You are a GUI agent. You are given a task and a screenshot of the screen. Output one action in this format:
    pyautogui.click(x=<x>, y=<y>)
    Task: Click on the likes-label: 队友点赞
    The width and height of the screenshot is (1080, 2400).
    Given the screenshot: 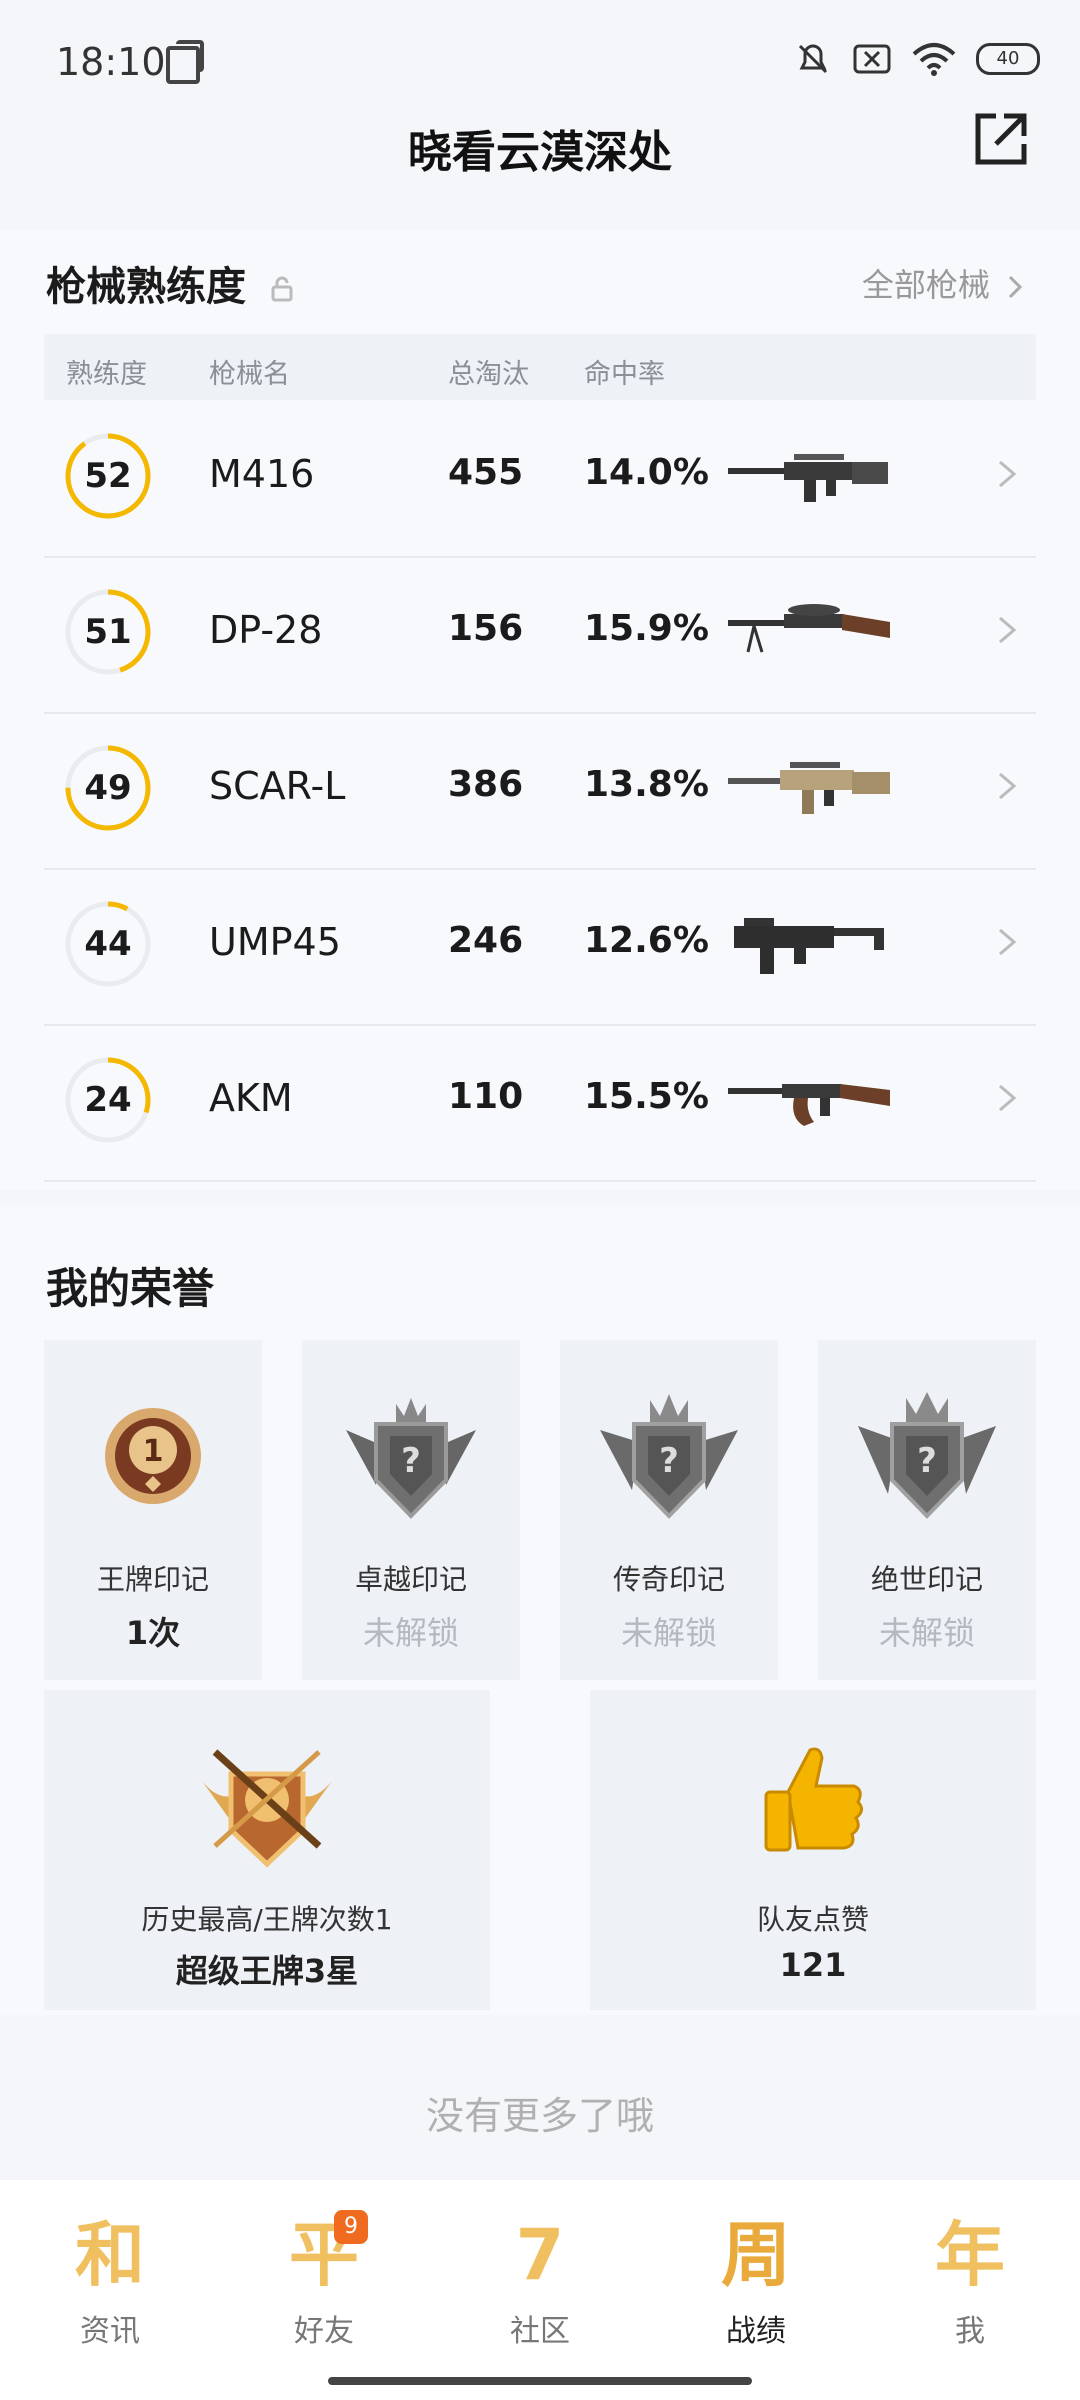 What is the action you would take?
    pyautogui.click(x=812, y=1919)
    